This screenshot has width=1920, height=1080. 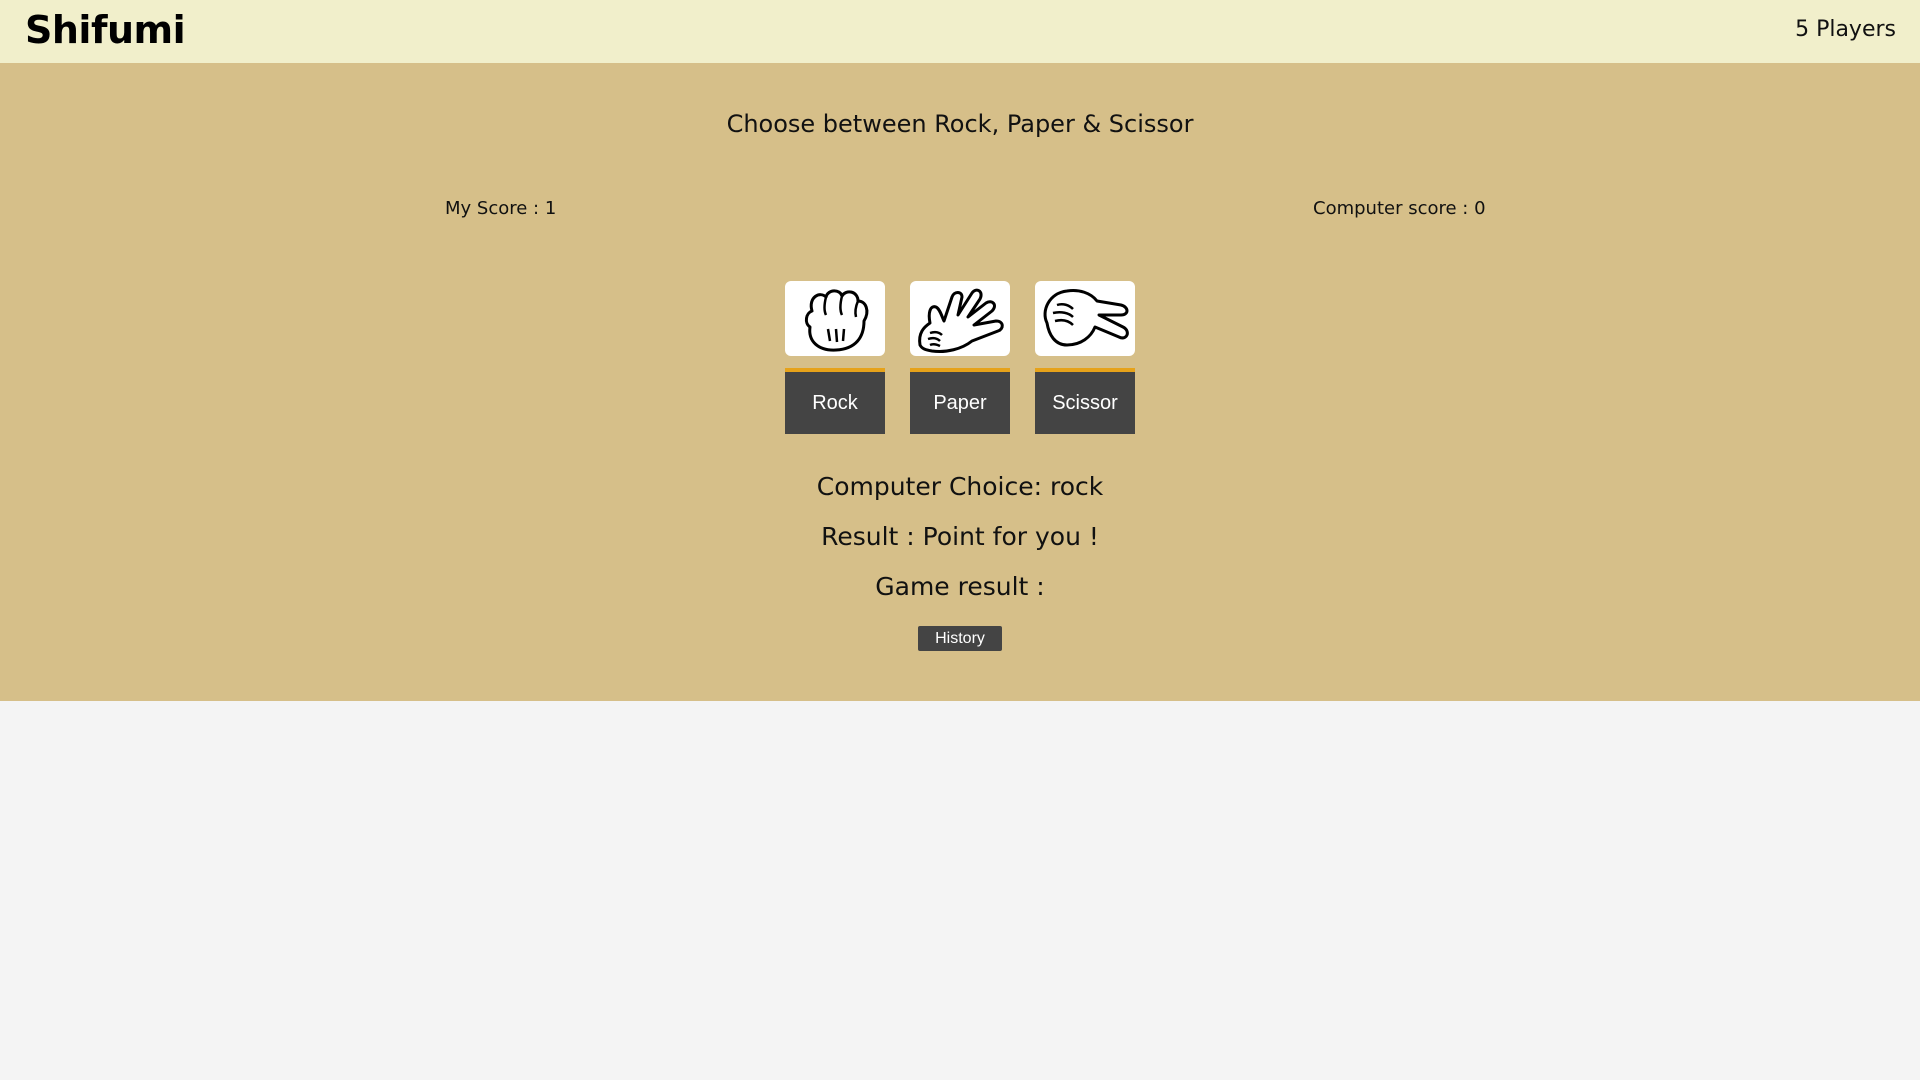 I want to click on paper-button: Paper, so click(x=960, y=401).